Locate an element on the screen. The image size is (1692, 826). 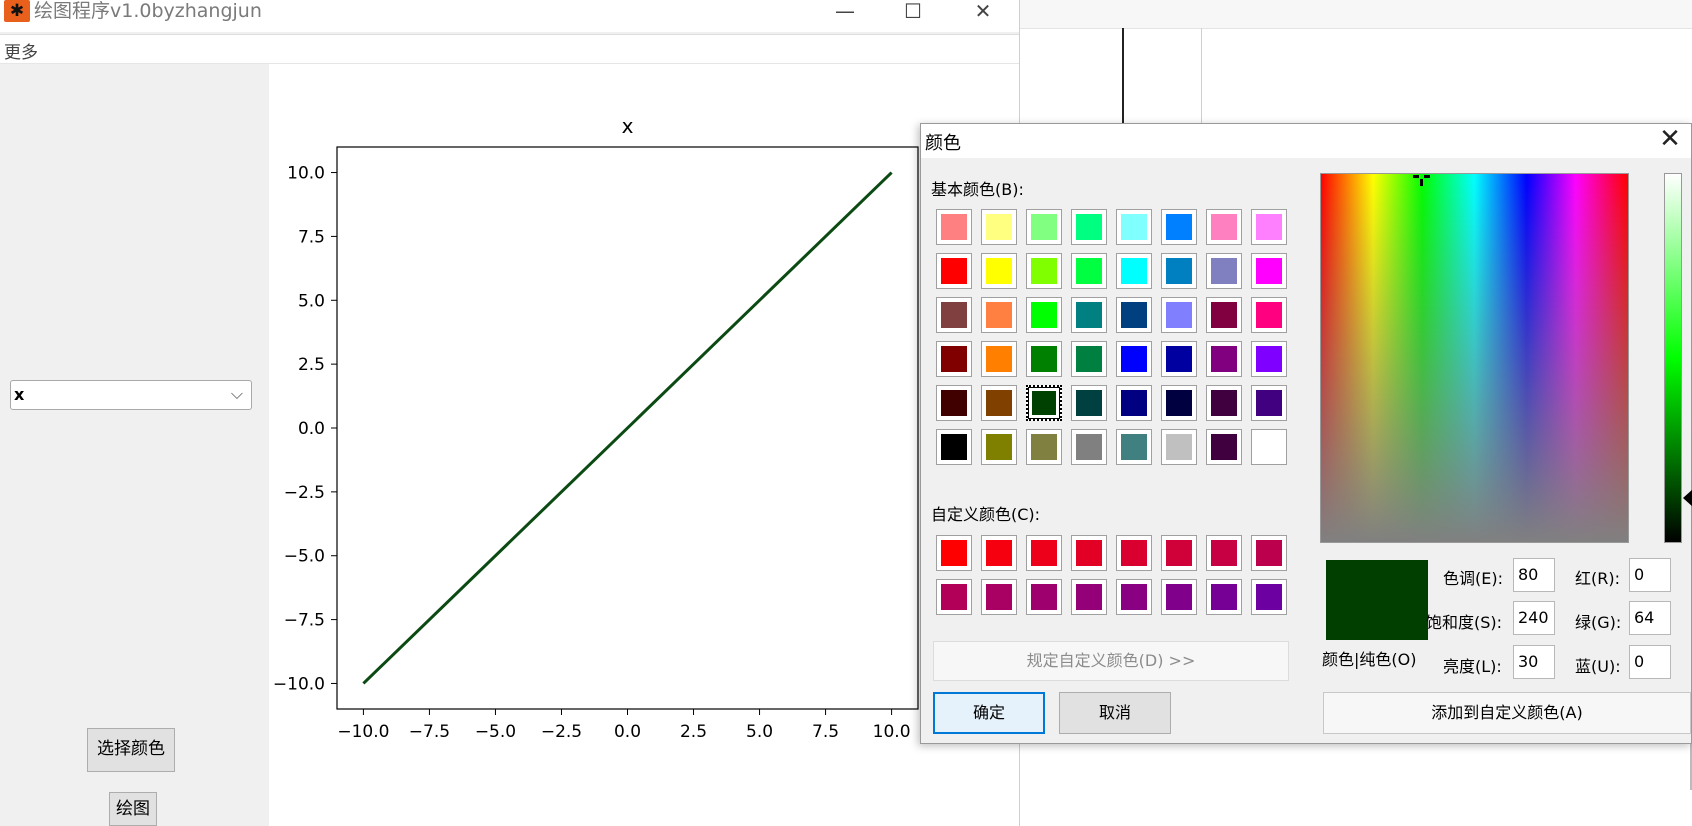
close-window-button: ✕ is located at coordinates (983, 13).